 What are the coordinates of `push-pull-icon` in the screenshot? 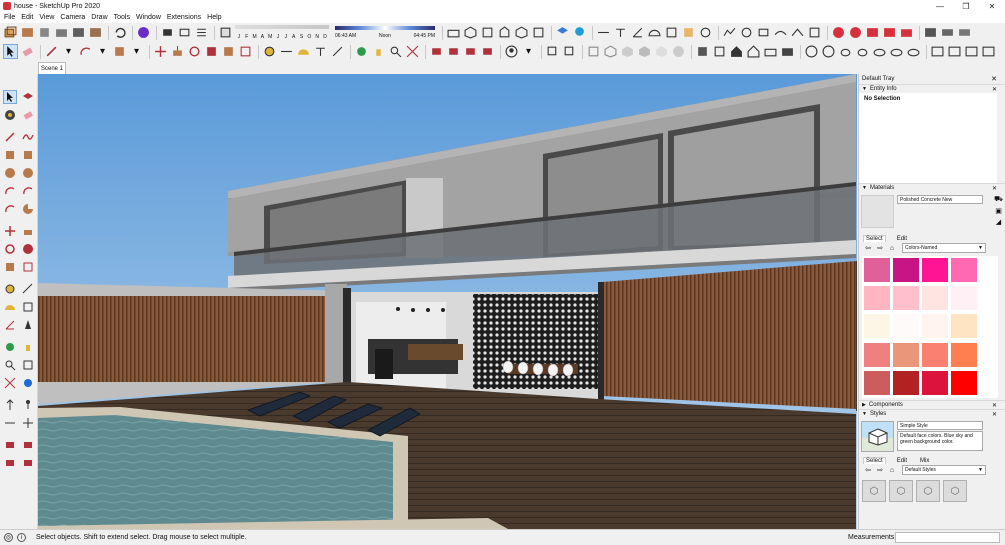 It's located at (177, 51).